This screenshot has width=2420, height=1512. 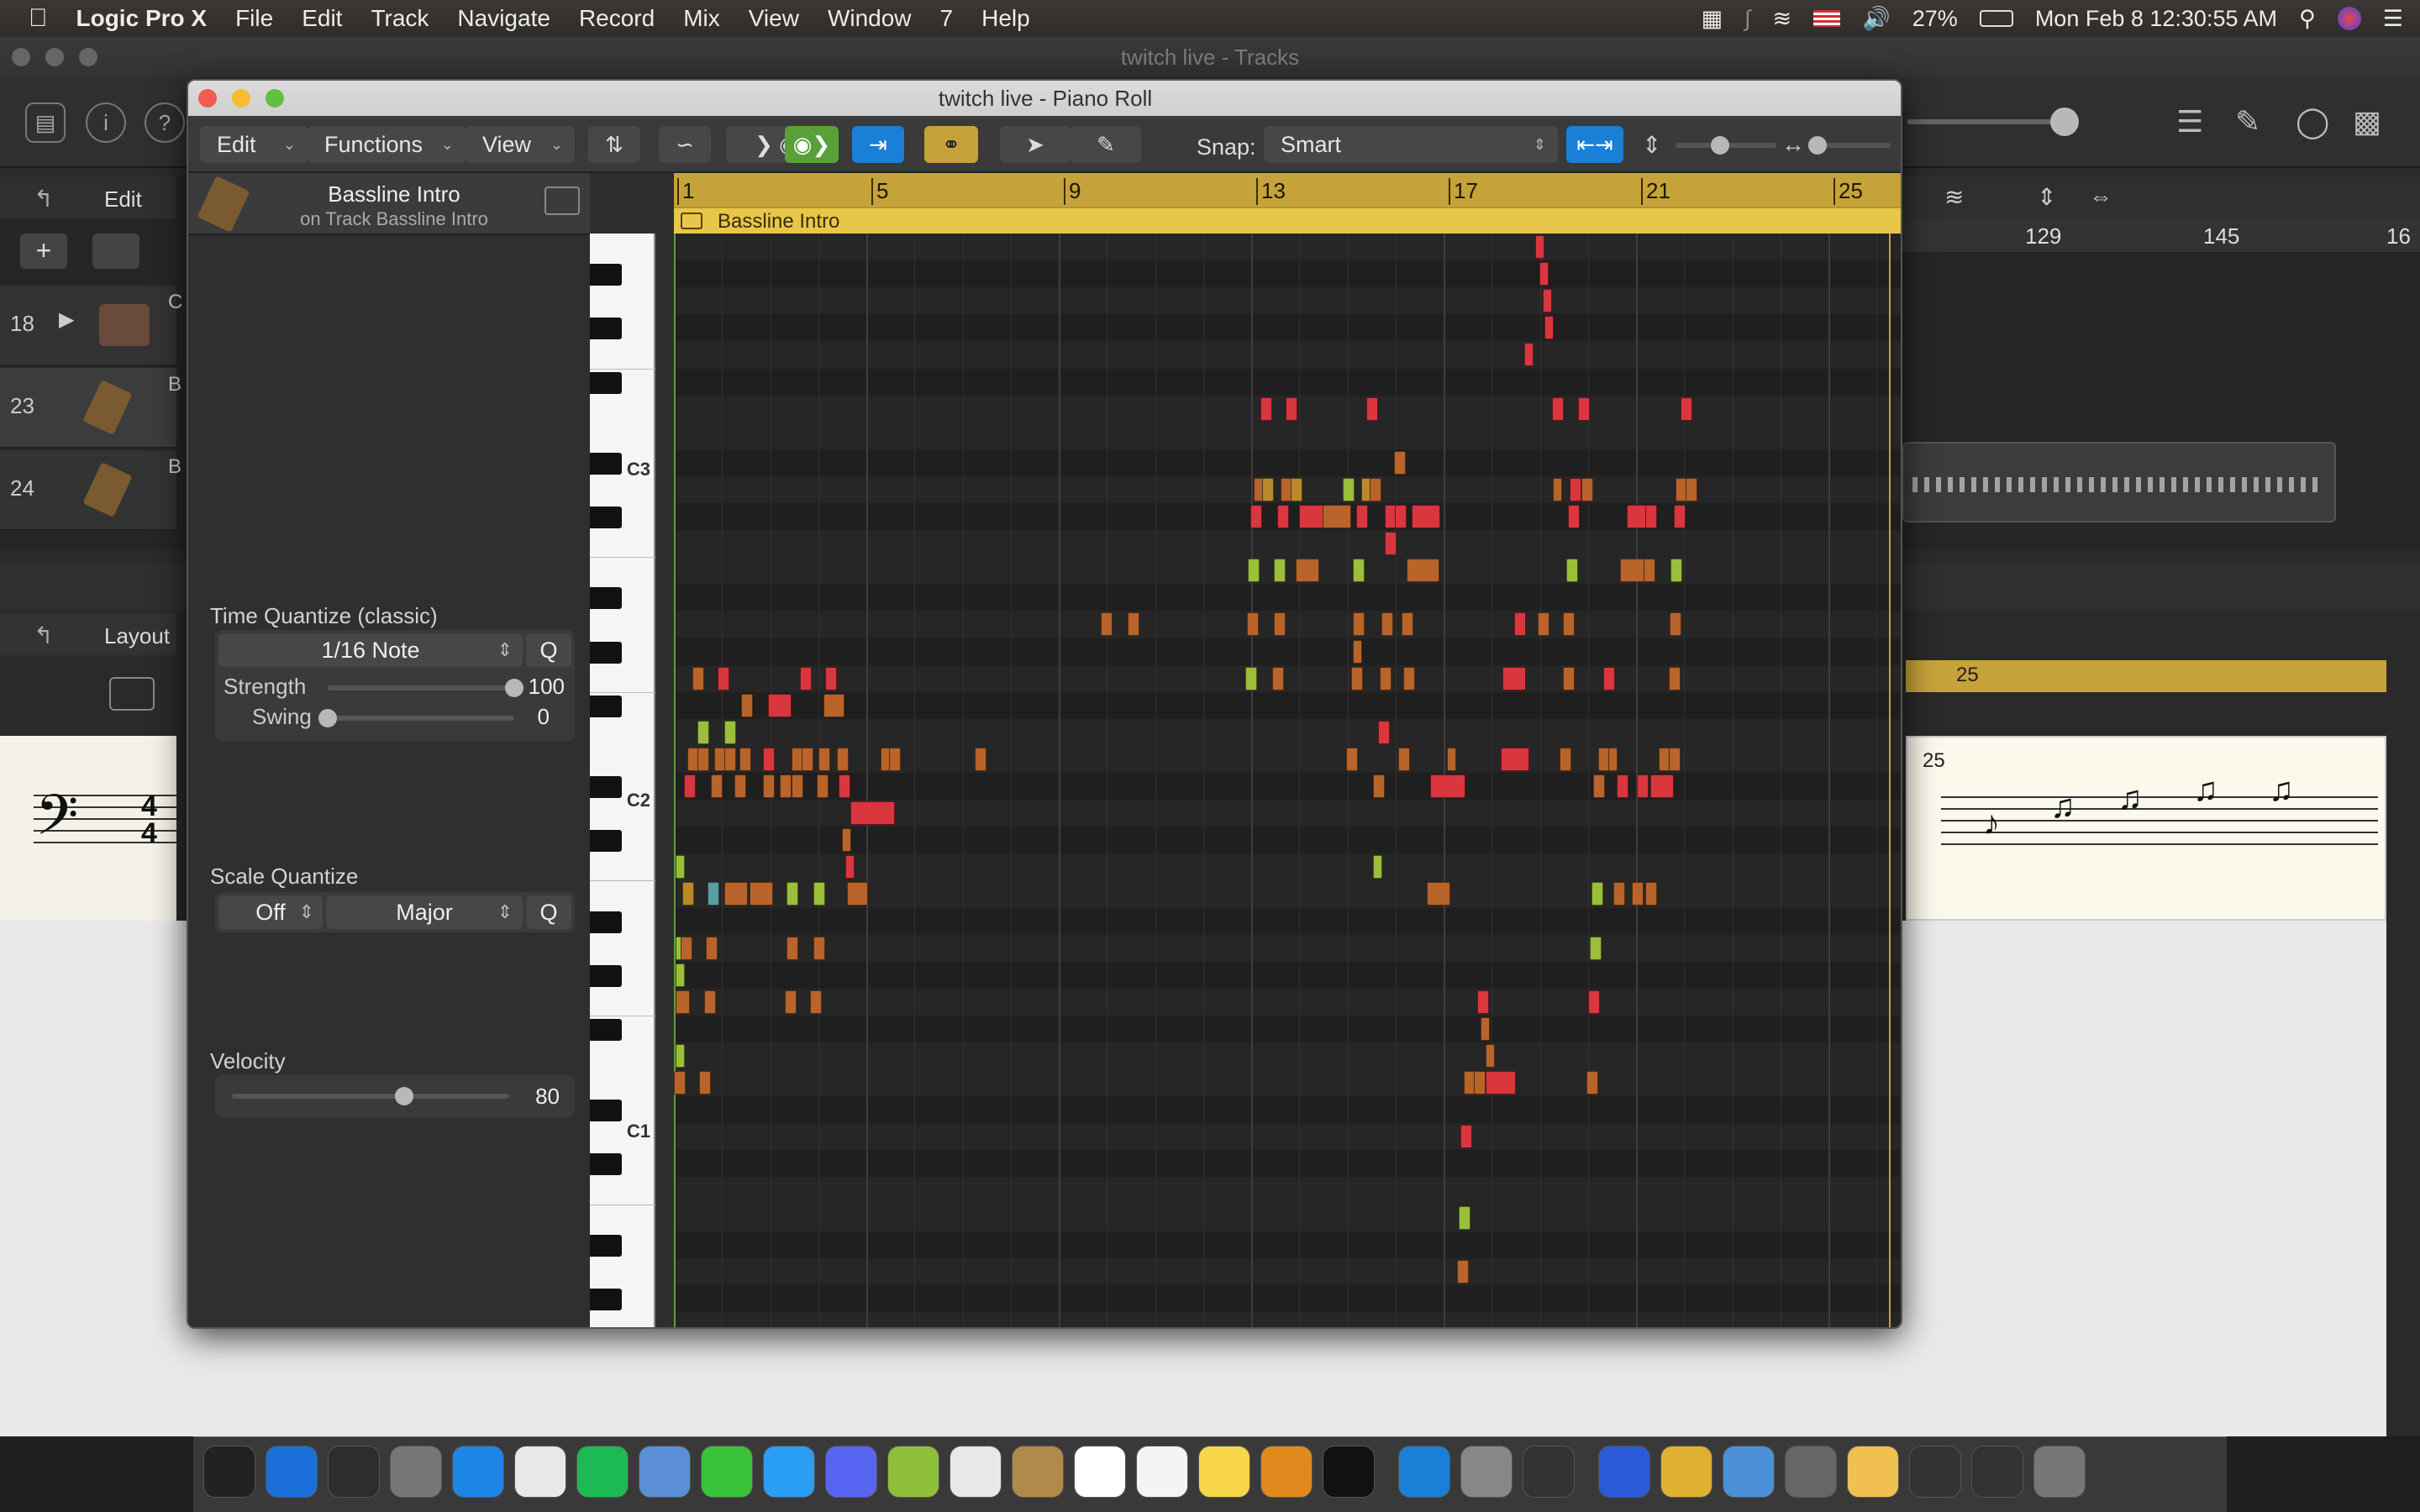 I want to click on score-inspector-toggle, so click(x=132, y=694).